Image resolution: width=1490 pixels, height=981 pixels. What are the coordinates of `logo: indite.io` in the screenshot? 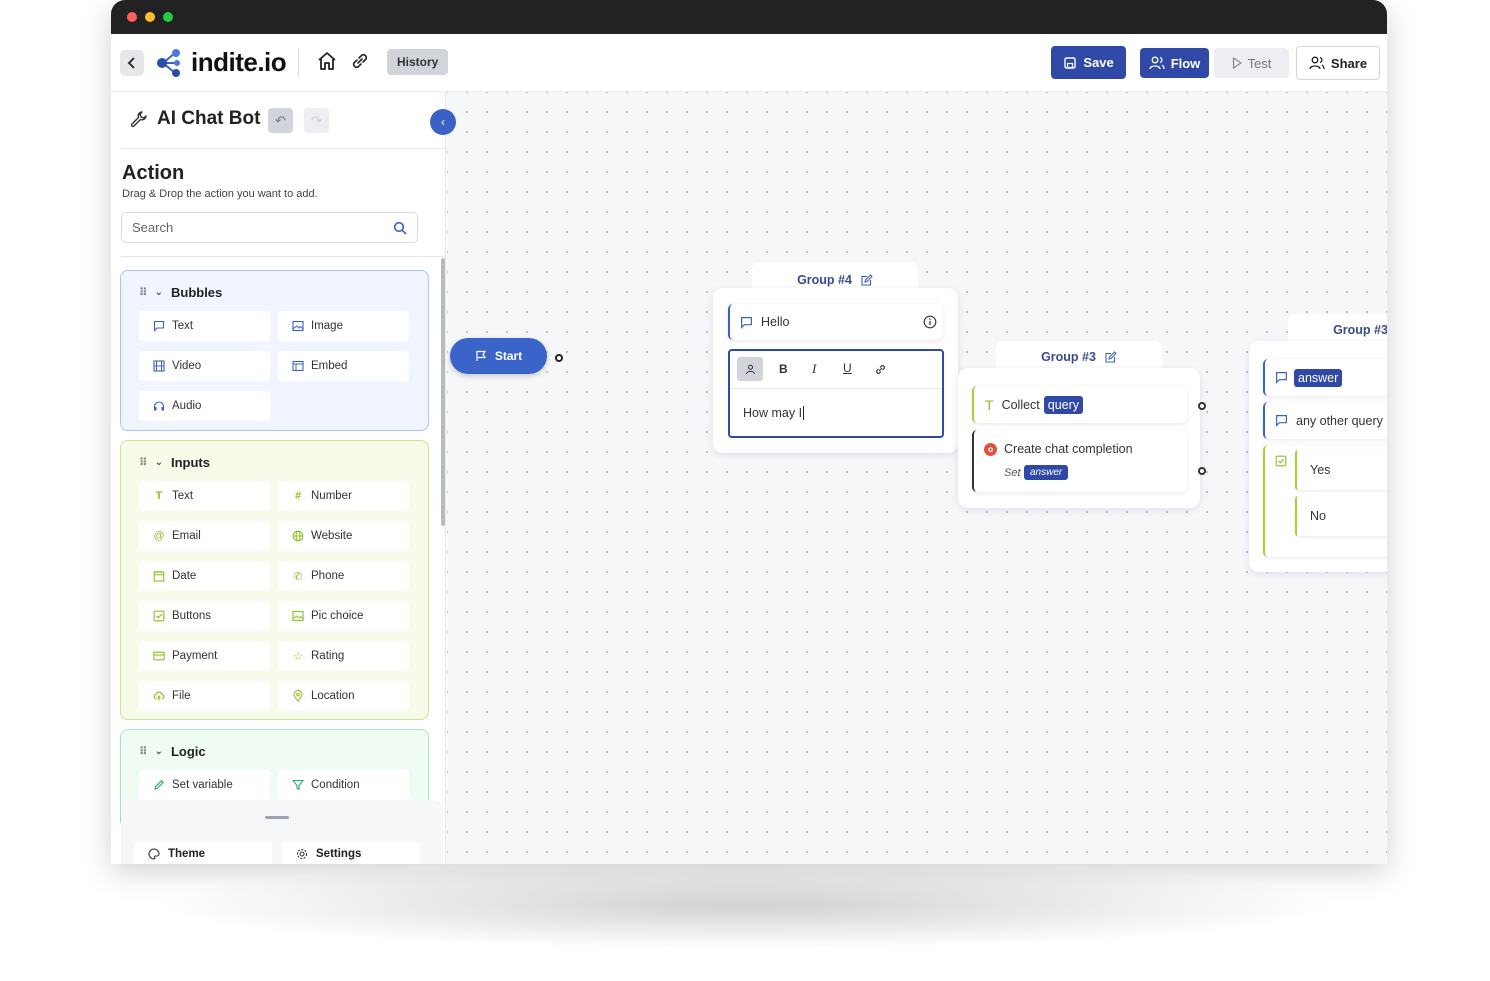 It's located at (221, 62).